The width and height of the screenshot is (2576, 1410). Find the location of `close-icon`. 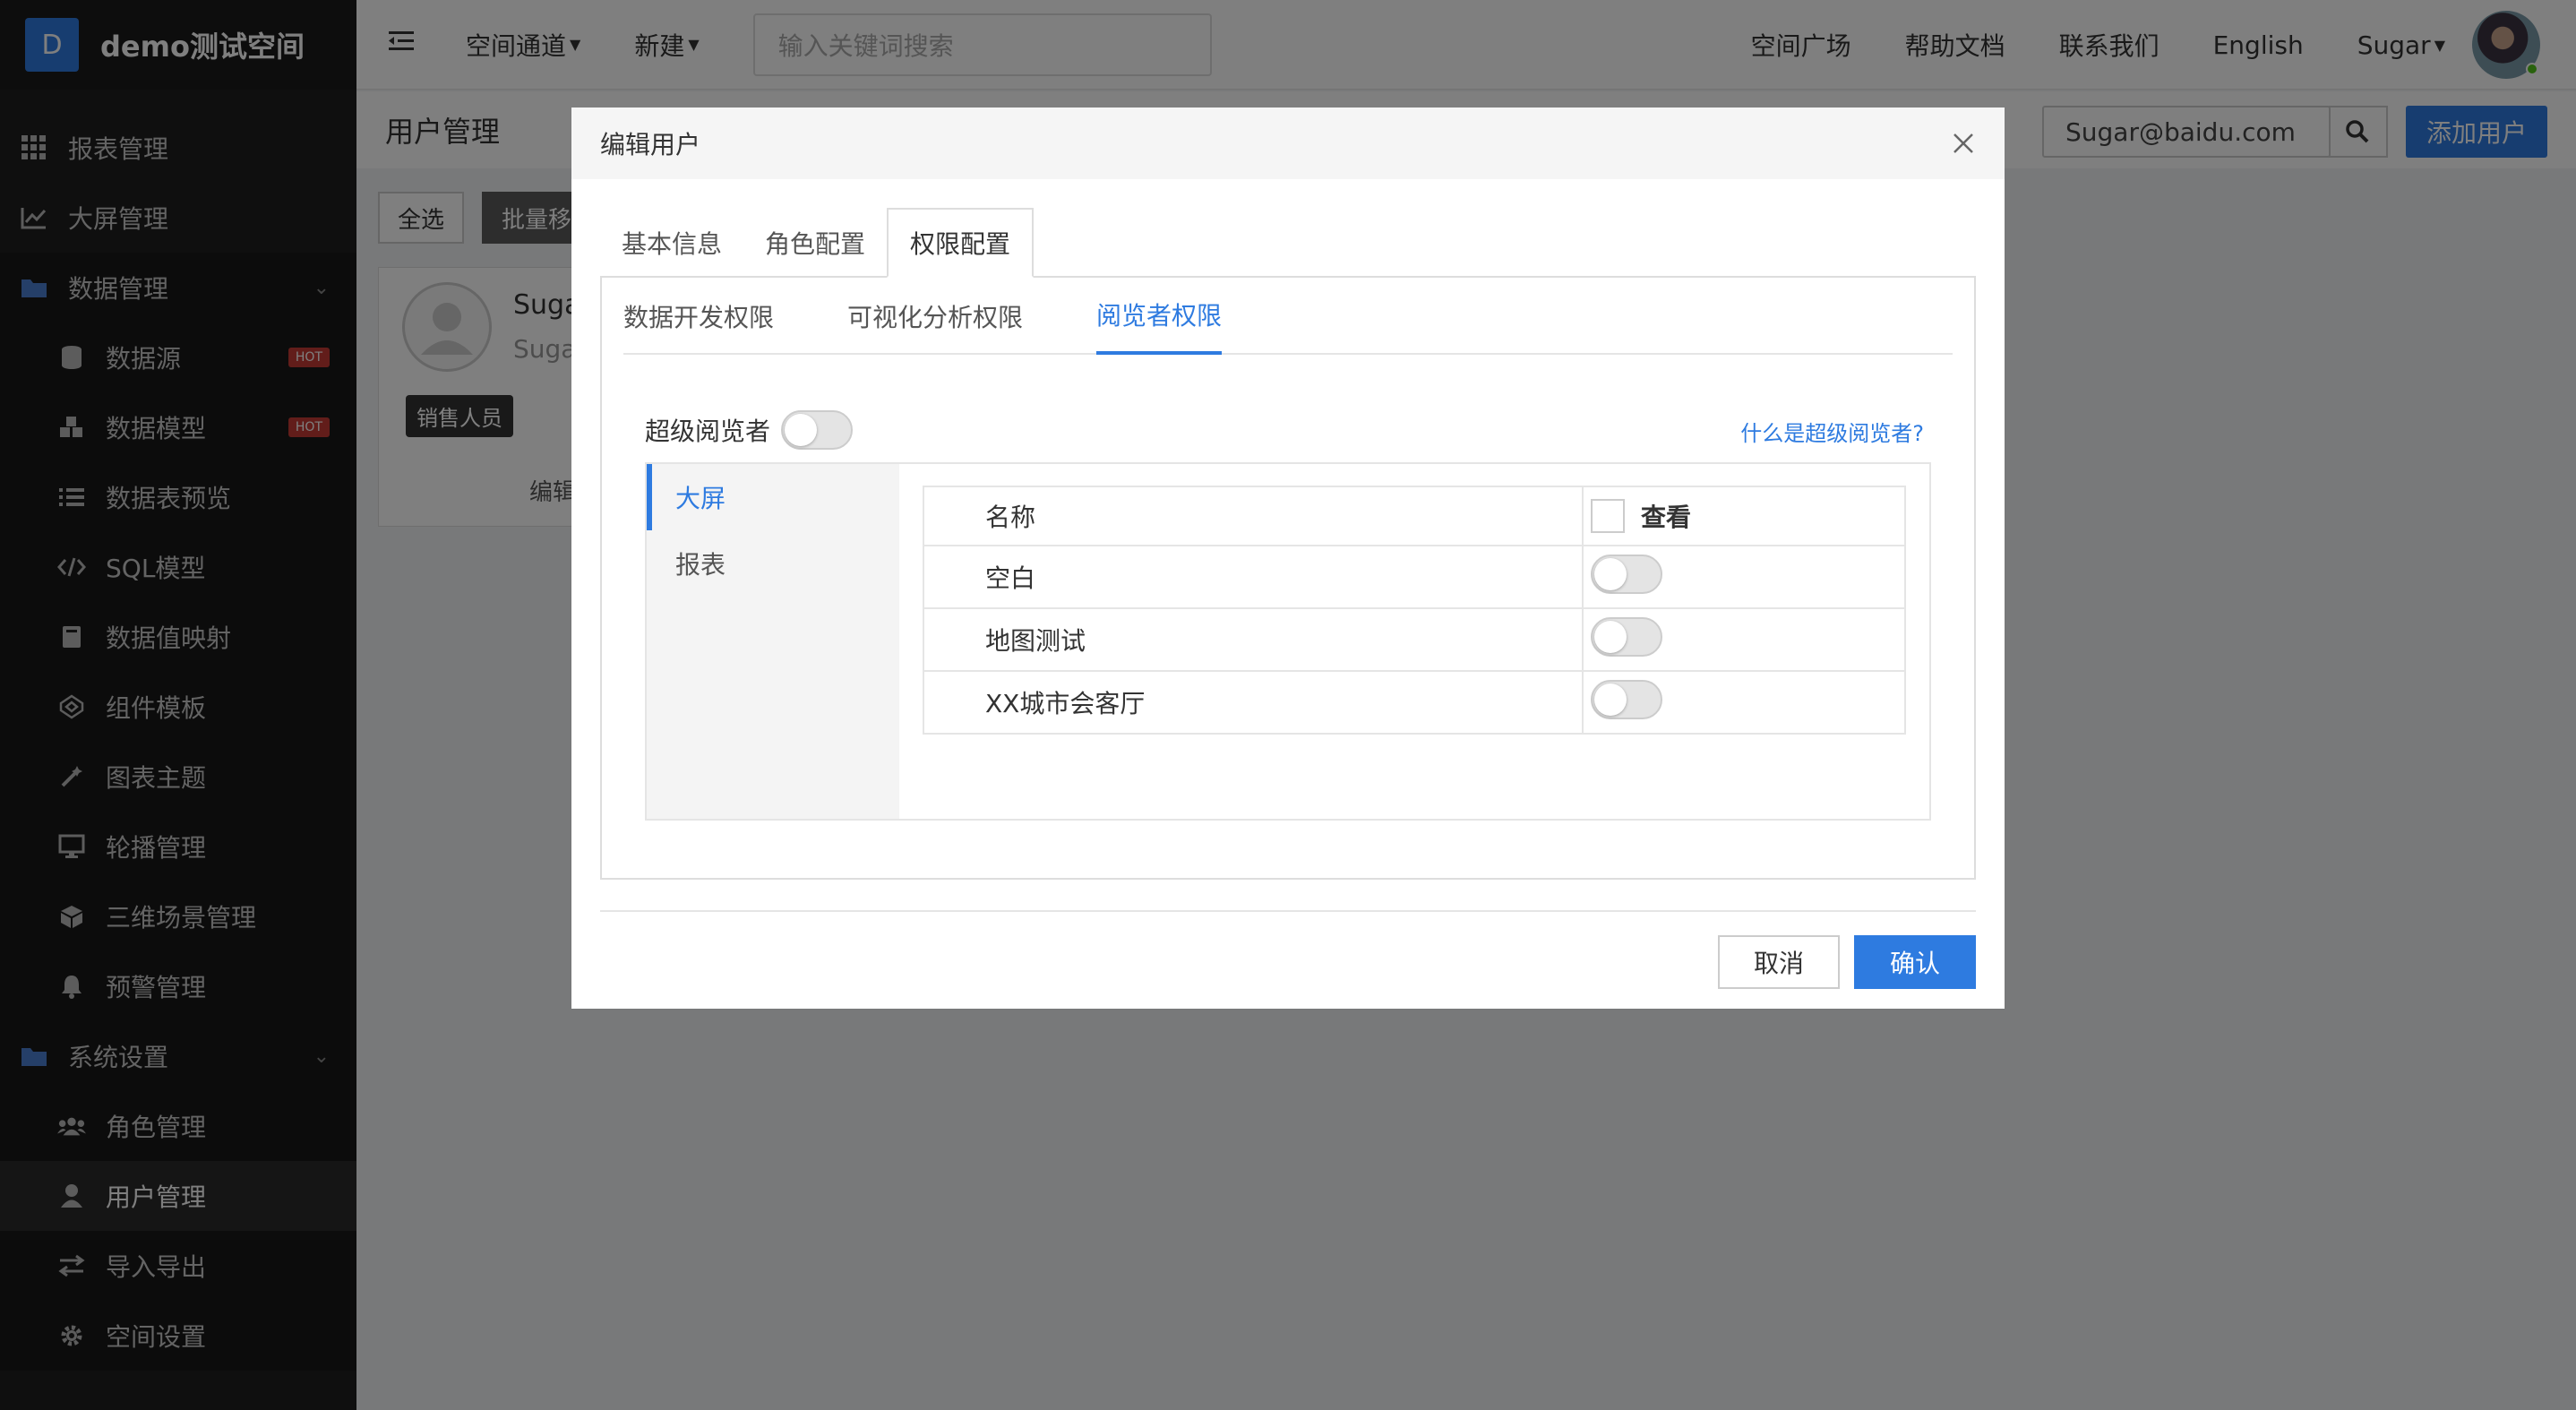

close-icon is located at coordinates (1963, 143).